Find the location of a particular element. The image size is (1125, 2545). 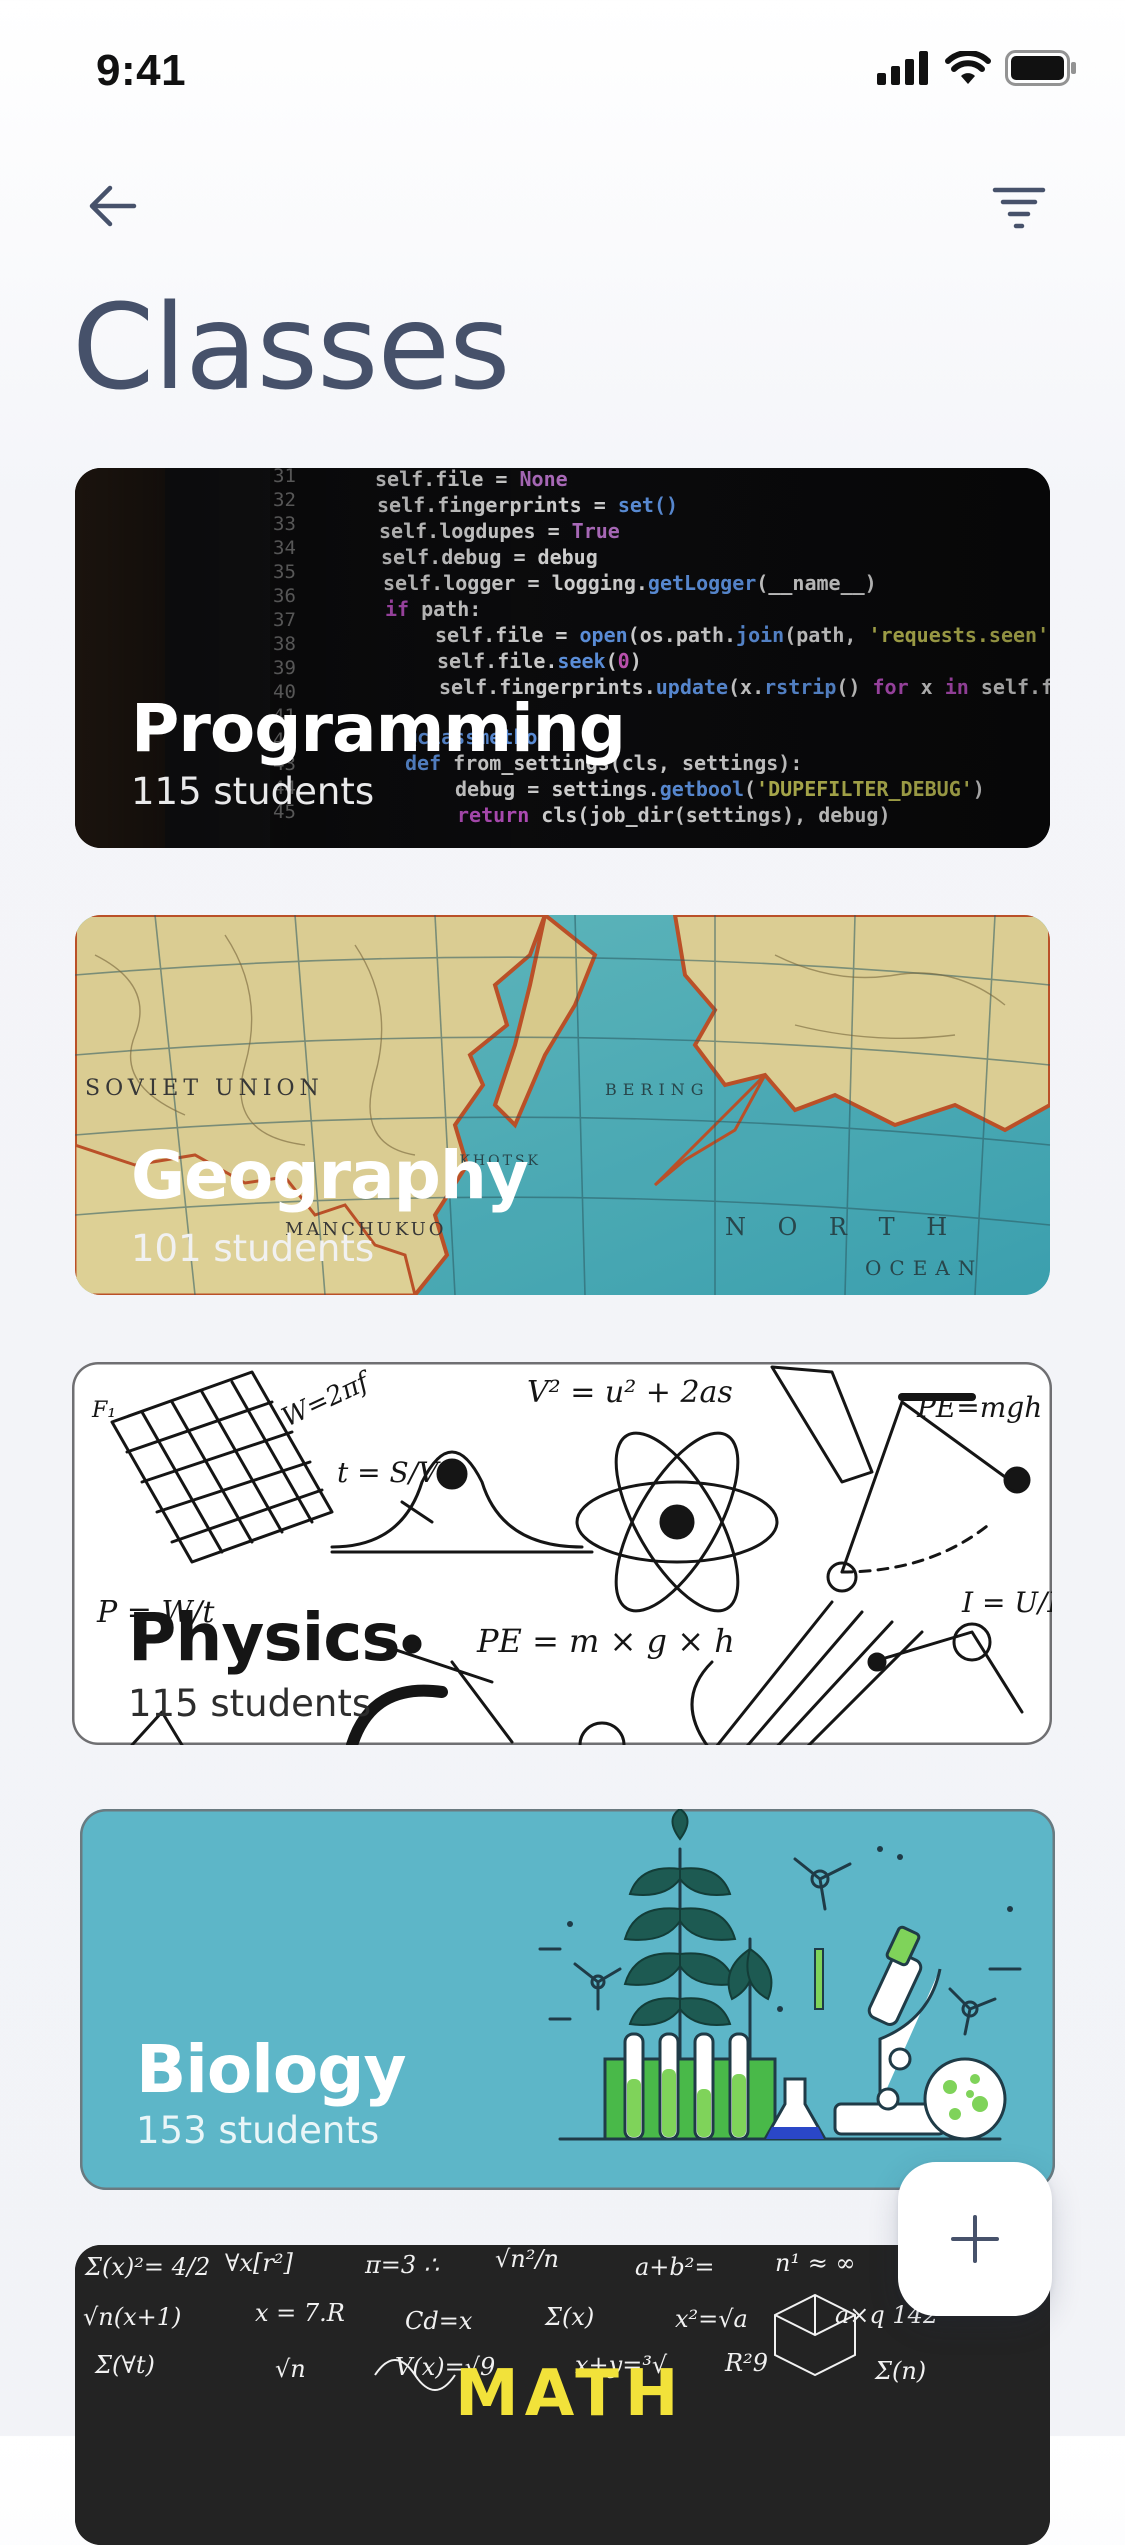

svg-text: √n is located at coordinates (290, 2369).